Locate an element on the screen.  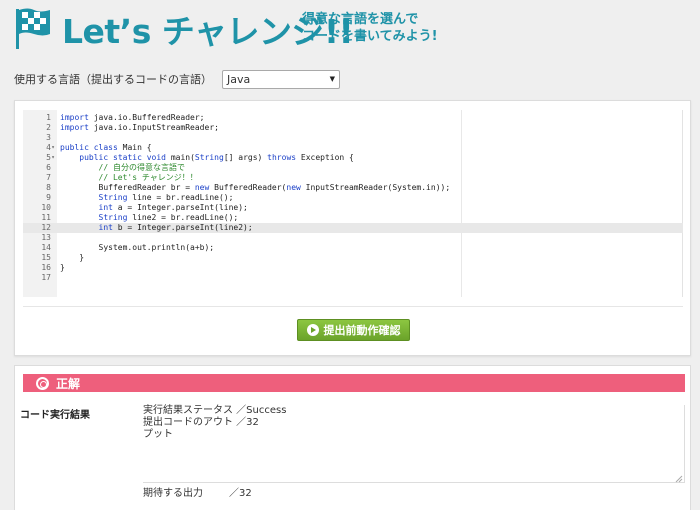
app-subtitle: 得意な言語を選んで コードを書いてみよう! is located at coordinates (370, 28).